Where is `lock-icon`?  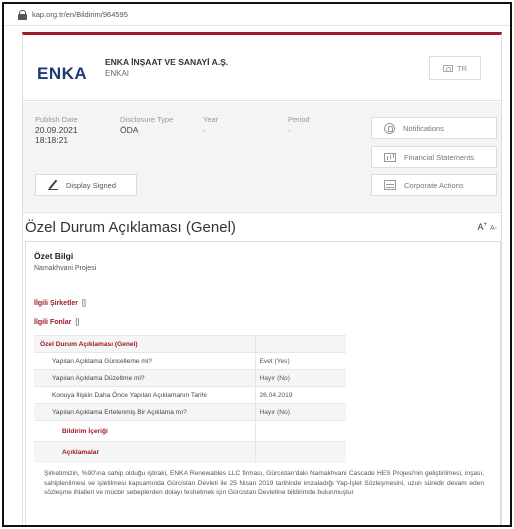
lock-icon is located at coordinates (22, 14).